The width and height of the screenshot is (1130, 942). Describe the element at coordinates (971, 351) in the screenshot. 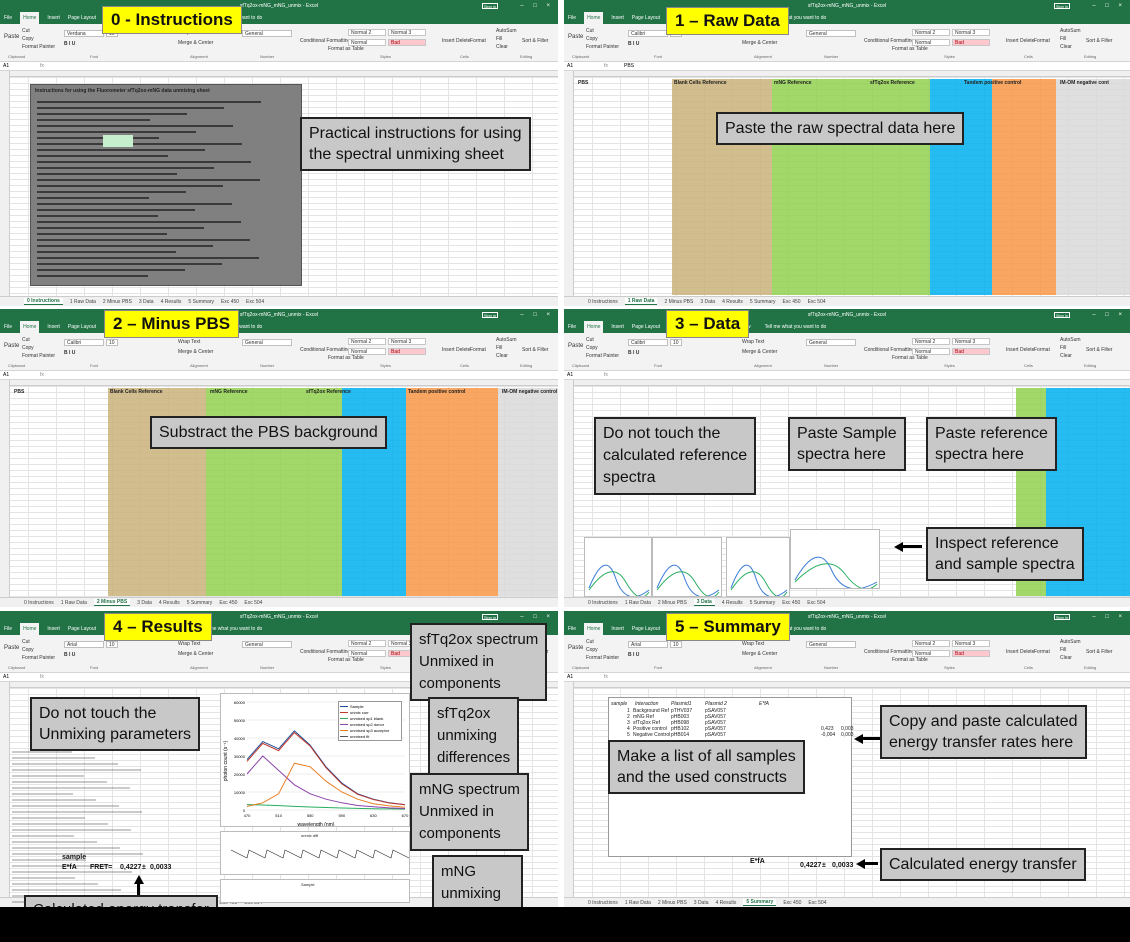

I see `style-bad: Bad` at that location.